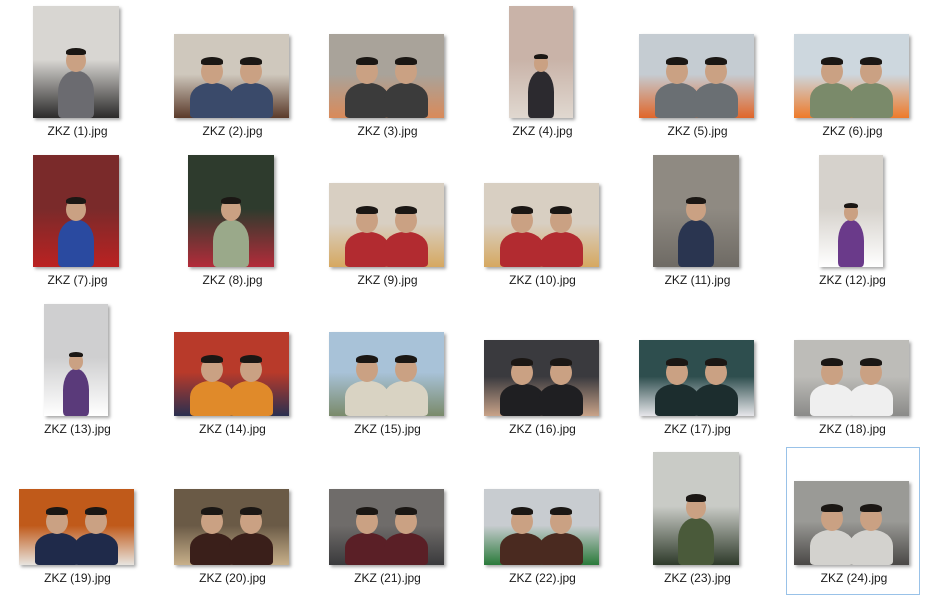  I want to click on file-name: ZKZ (24).jpg, so click(854, 578).